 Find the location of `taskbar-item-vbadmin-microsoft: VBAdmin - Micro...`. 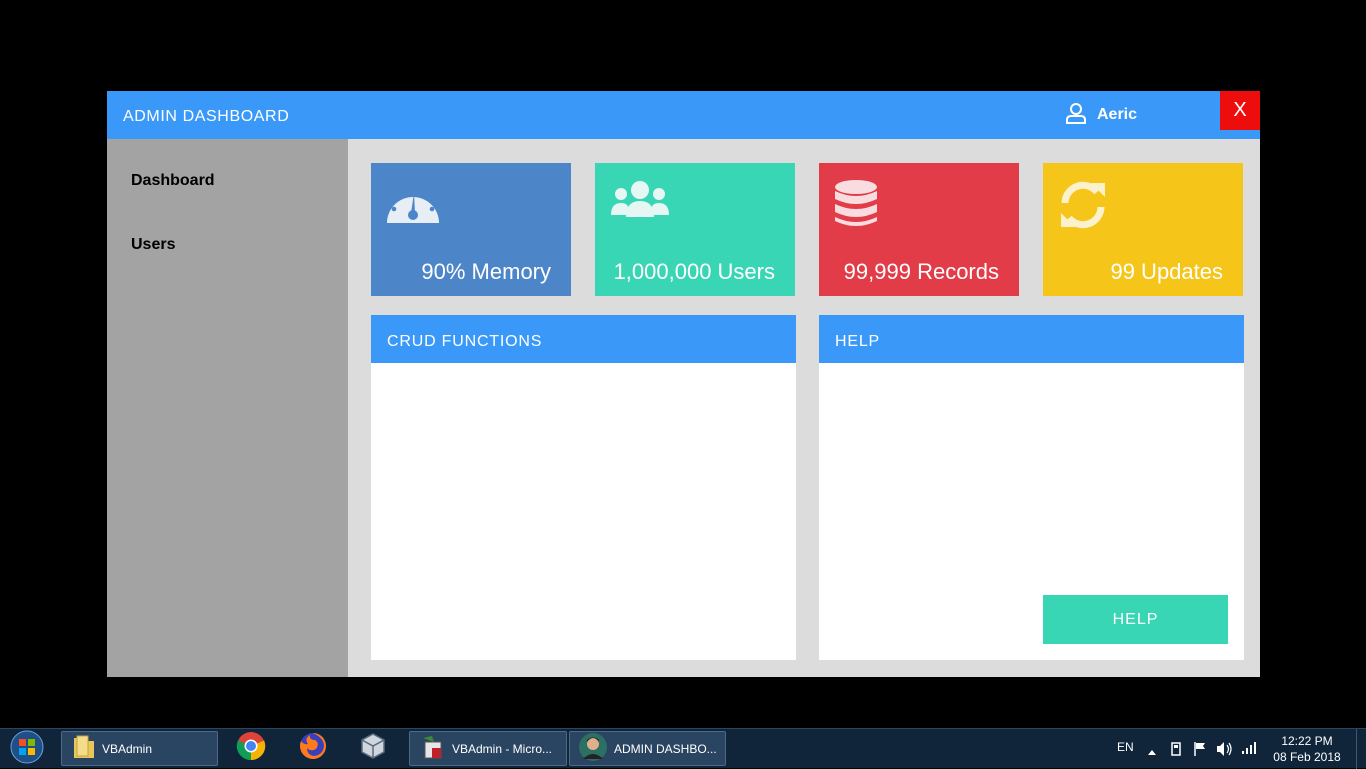

taskbar-item-vbadmin-microsoft: VBAdmin - Micro... is located at coordinates (488, 748).